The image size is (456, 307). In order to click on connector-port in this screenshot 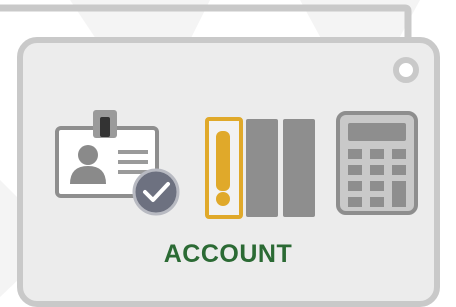, I will do `click(406, 70)`.